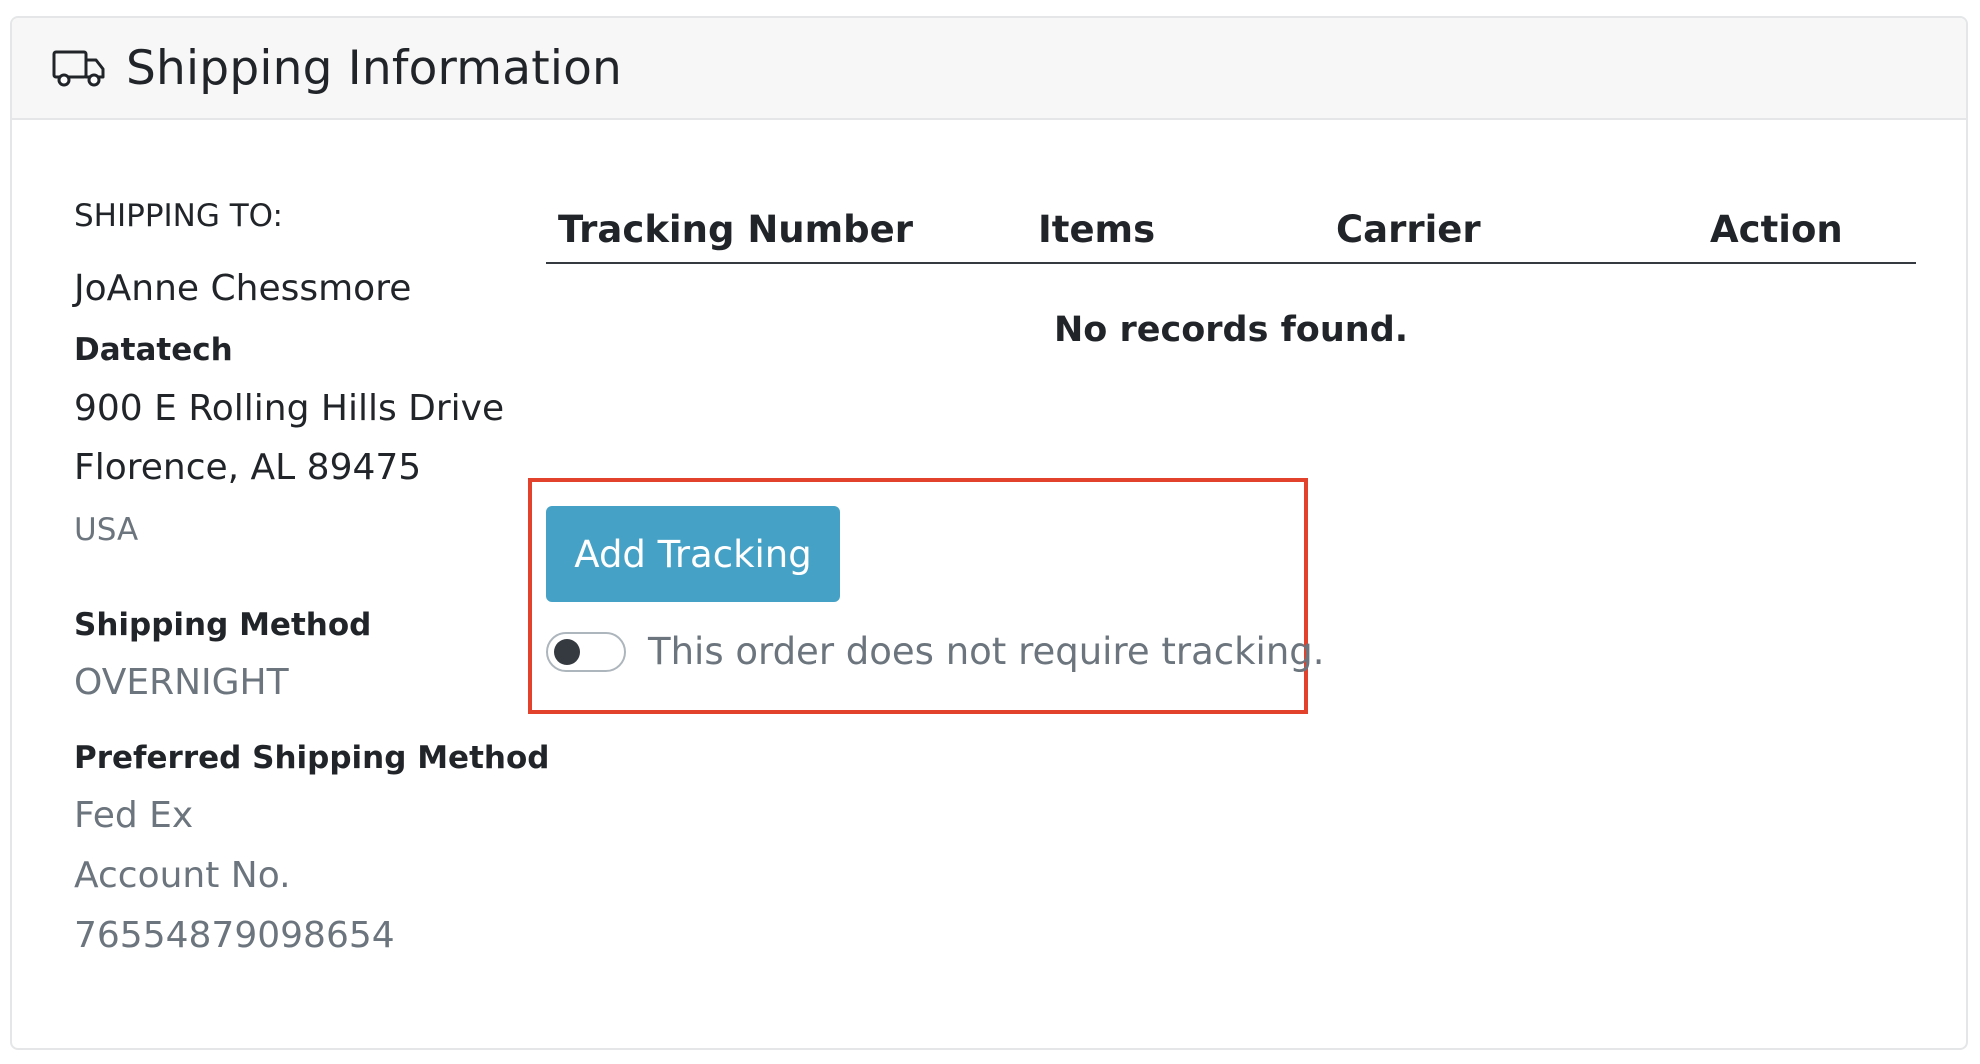 The height and width of the screenshot is (1064, 1980). I want to click on shipping-method-value: OVERNIGHT, so click(181, 682).